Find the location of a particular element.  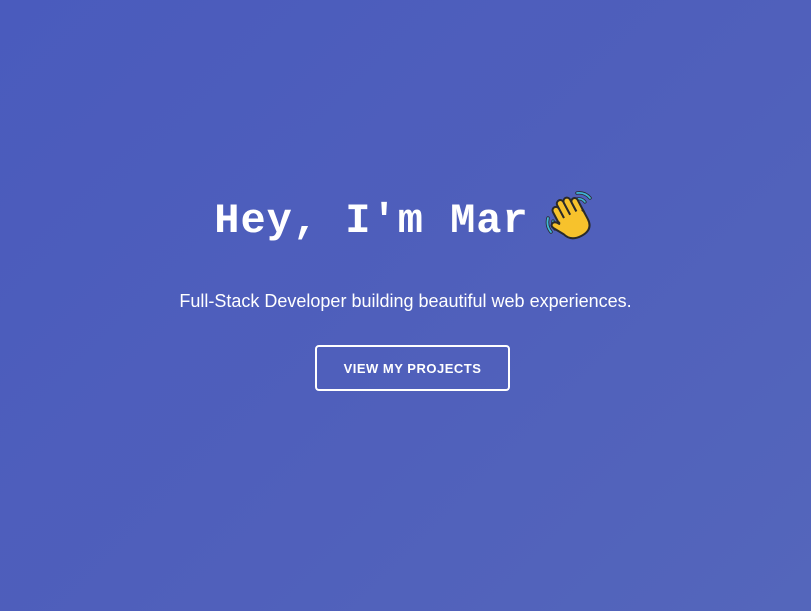

hero-title: Hey, I'm Mar is located at coordinates (405, 219).